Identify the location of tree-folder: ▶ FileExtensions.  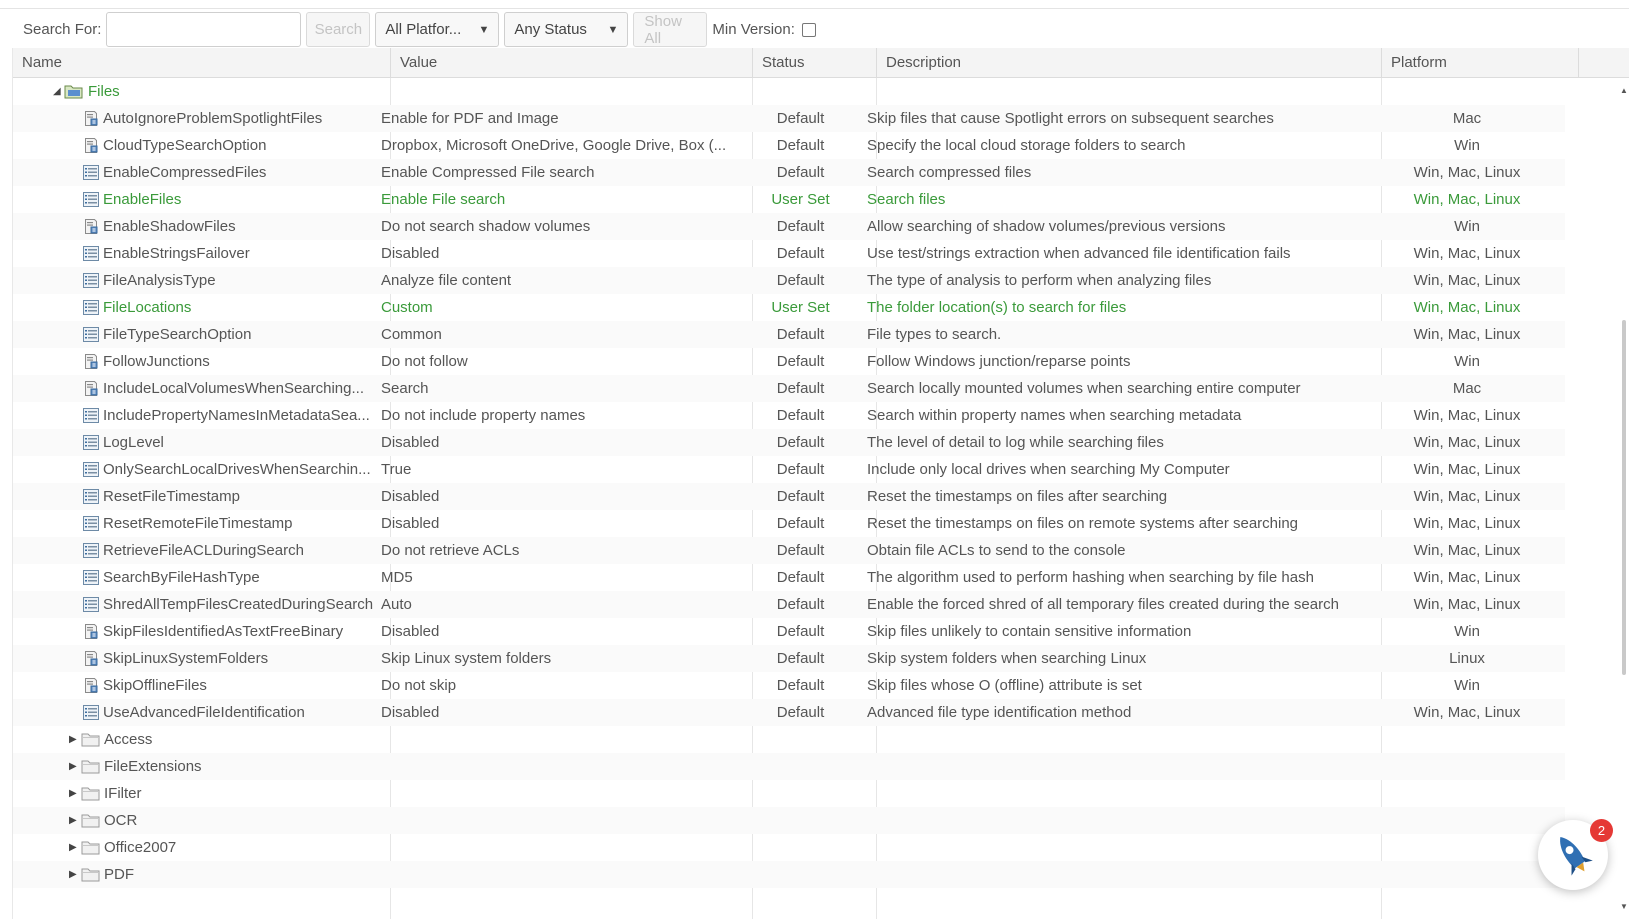
(789, 766).